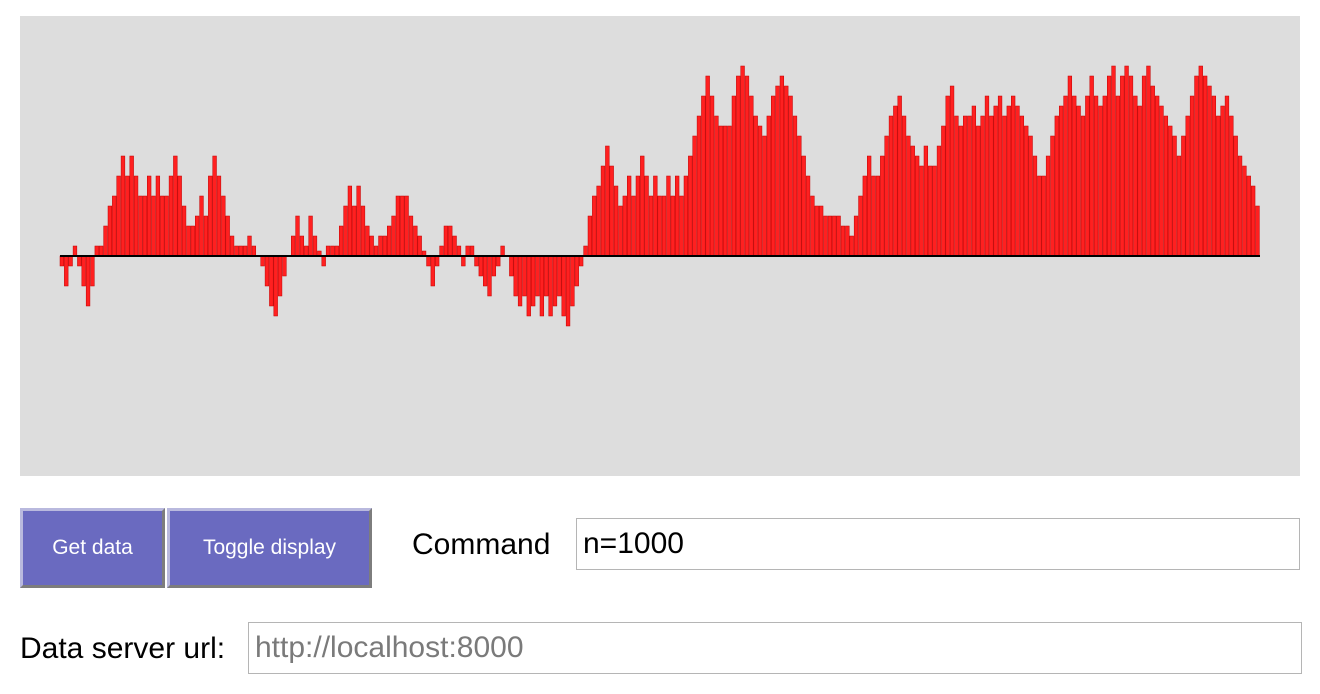 This screenshot has width=1320, height=694. I want to click on command-label: Command, so click(481, 544).